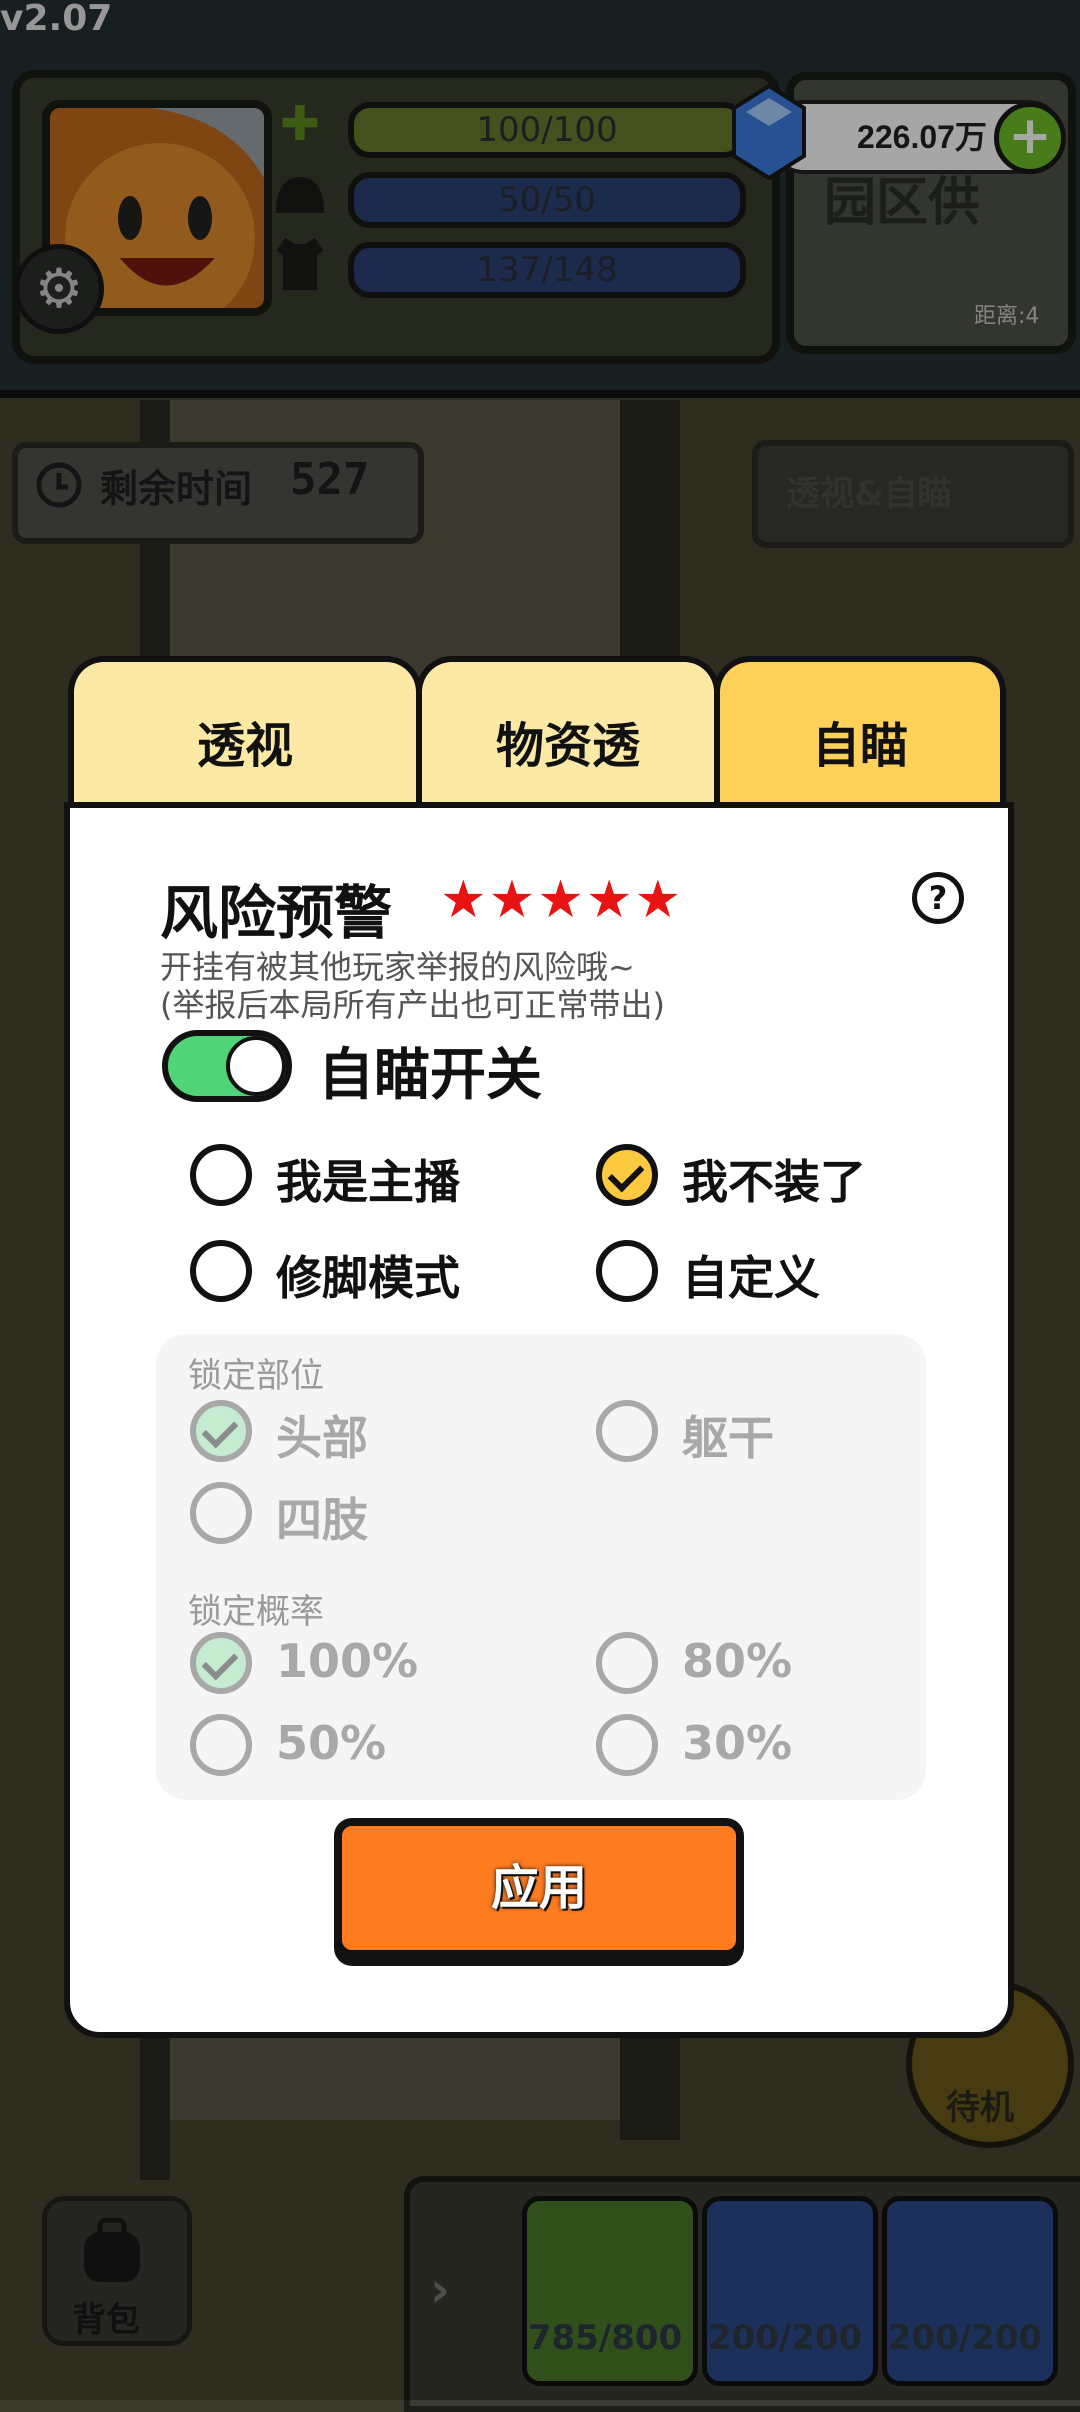  I want to click on lock-head-label: 头部, so click(322, 1438).